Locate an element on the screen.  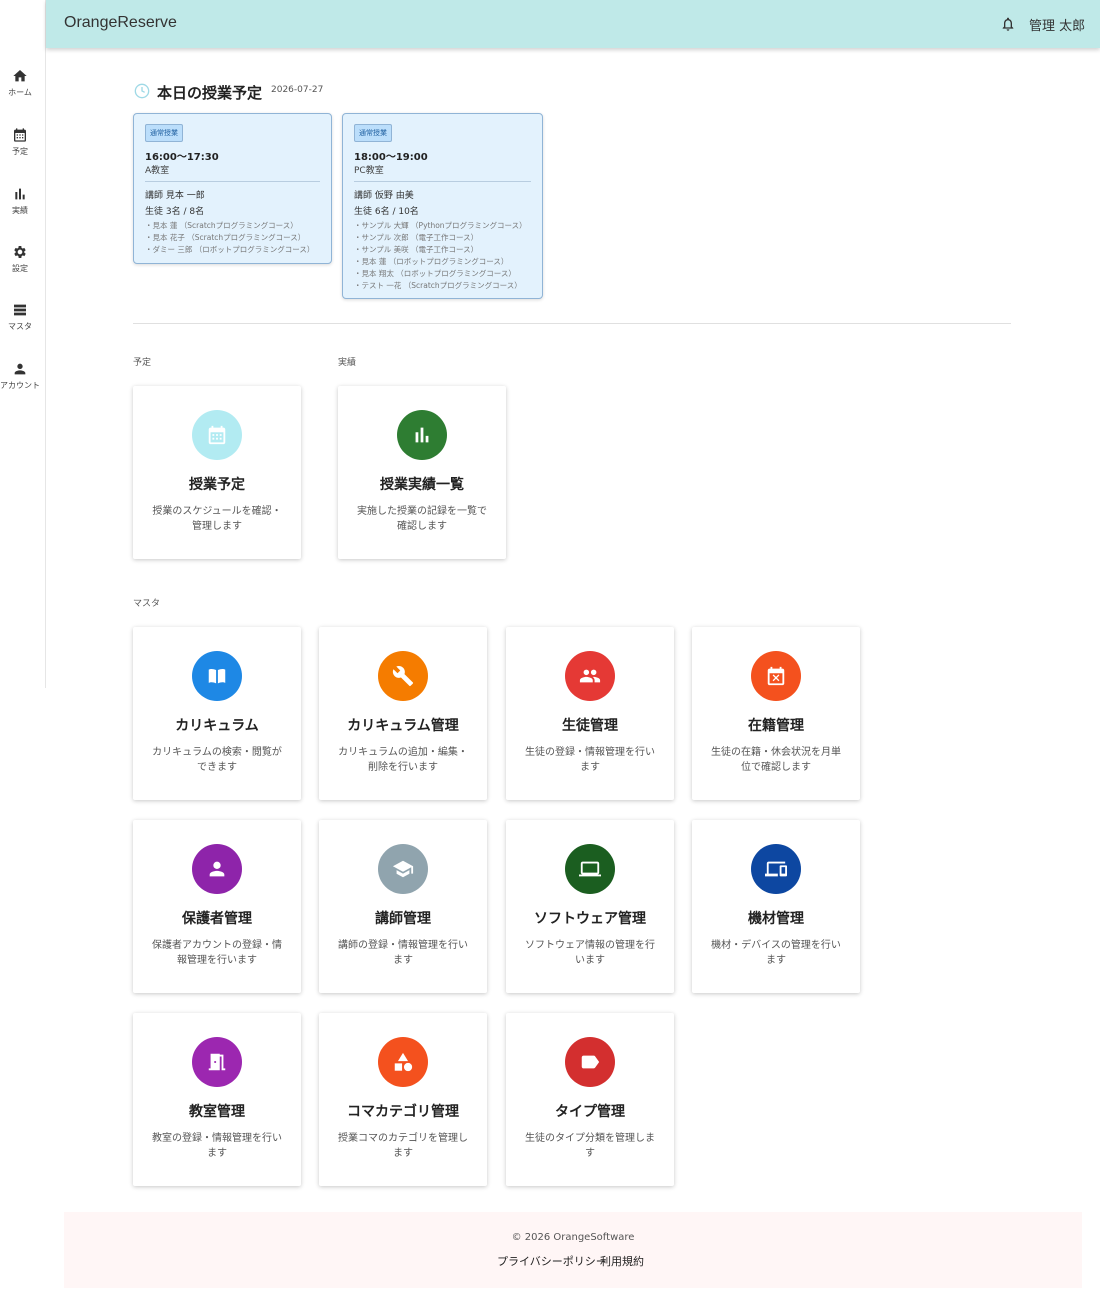
lesson-type-badge: 通常授業 is located at coordinates (164, 133).